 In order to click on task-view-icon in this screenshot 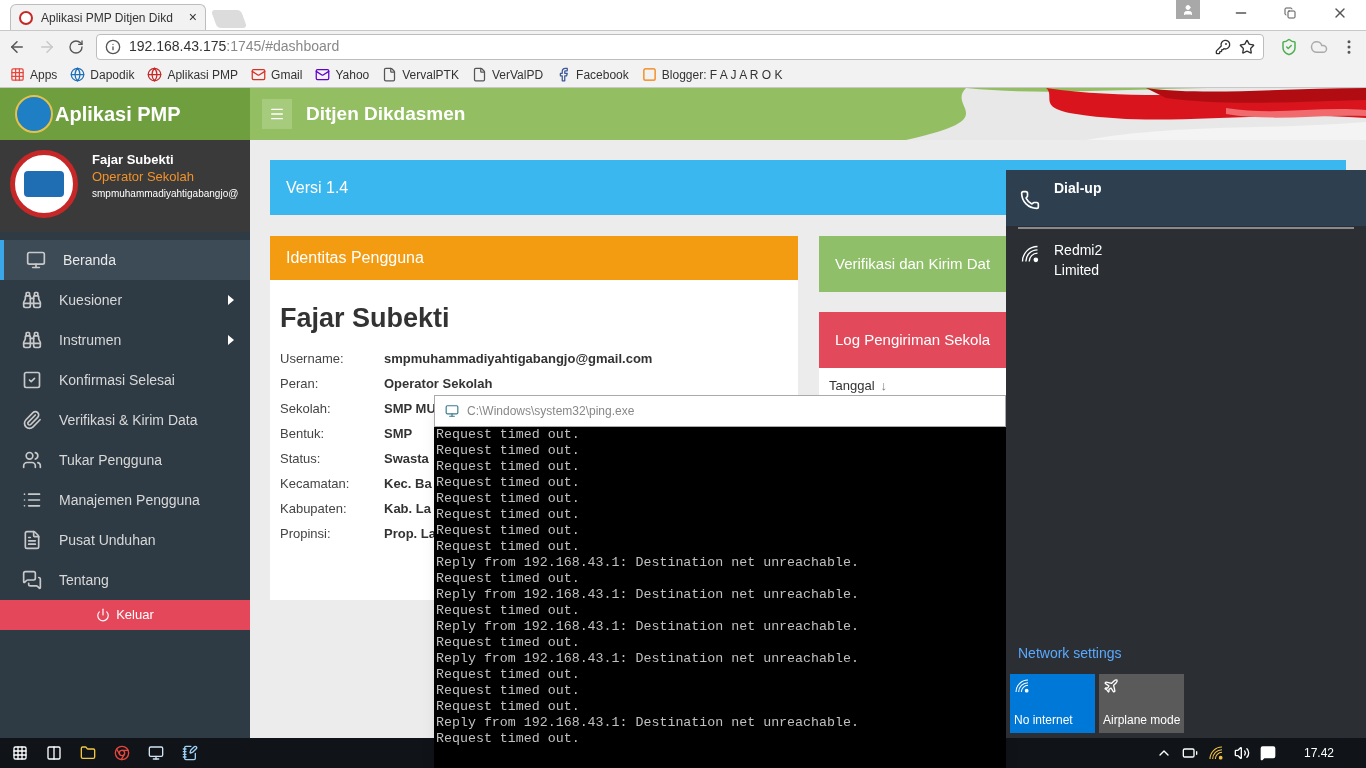, I will do `click(54, 753)`.